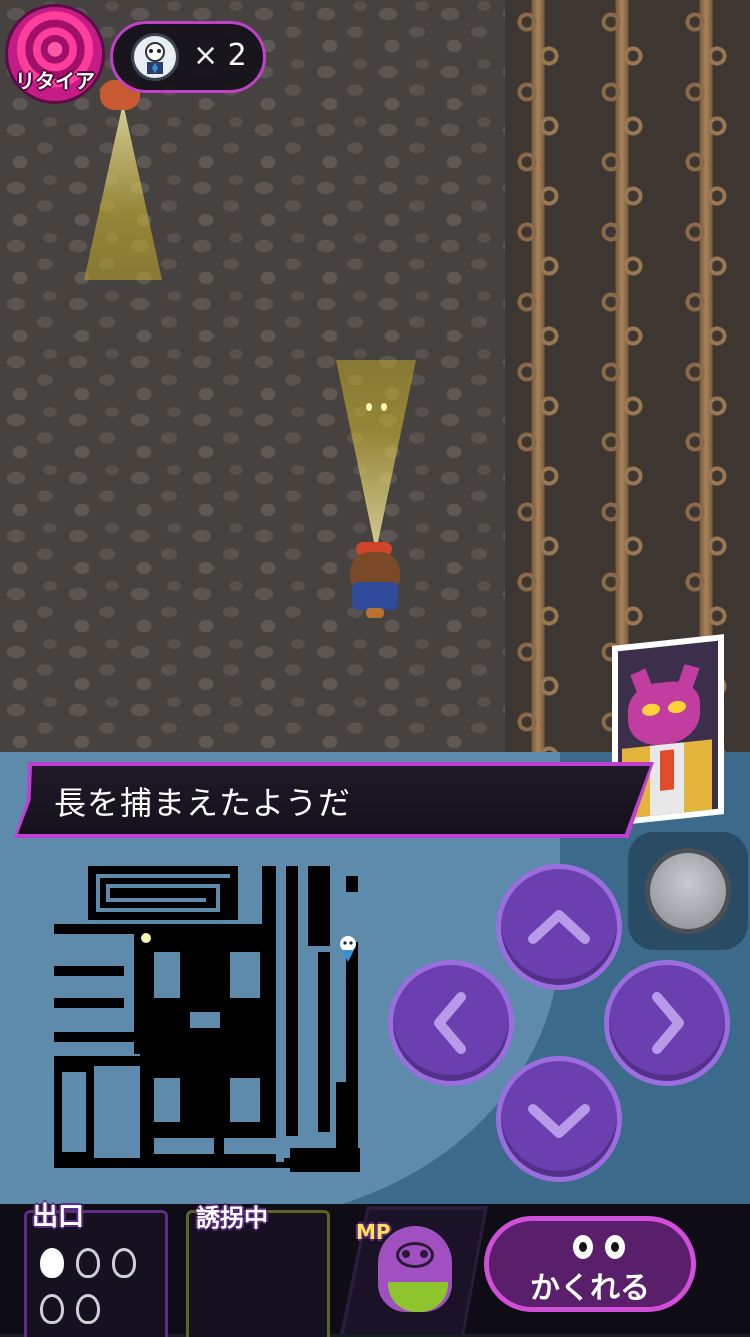 The height and width of the screenshot is (1337, 750). Describe the element at coordinates (590, 1264) in the screenshot. I see `hide-button: かくれる` at that location.